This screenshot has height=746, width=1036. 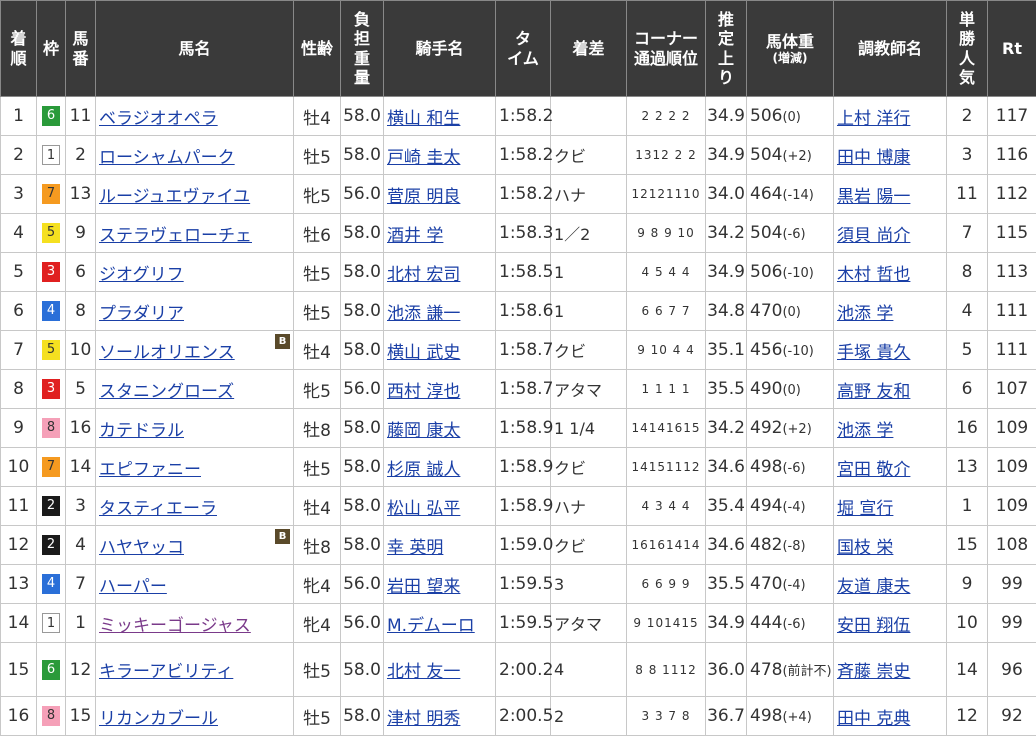 What do you see at coordinates (873, 197) in the screenshot?
I see `trainer-link: 黒岩 陽一` at bounding box center [873, 197].